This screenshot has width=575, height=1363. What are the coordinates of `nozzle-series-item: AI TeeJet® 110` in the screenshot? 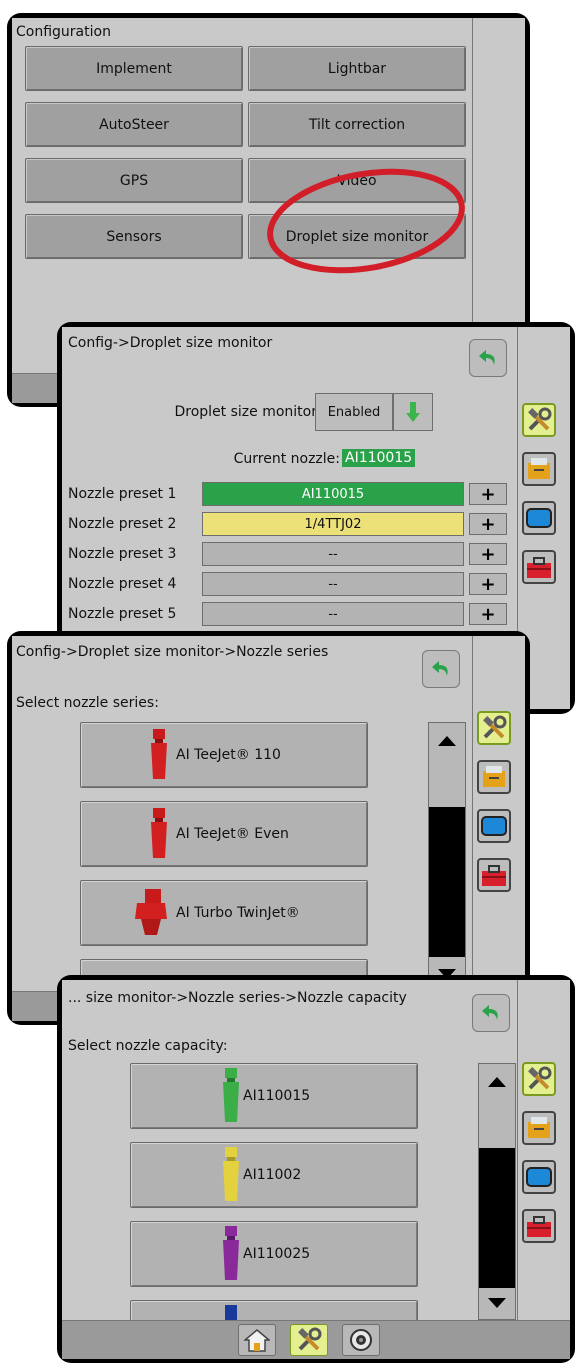 It's located at (224, 755).